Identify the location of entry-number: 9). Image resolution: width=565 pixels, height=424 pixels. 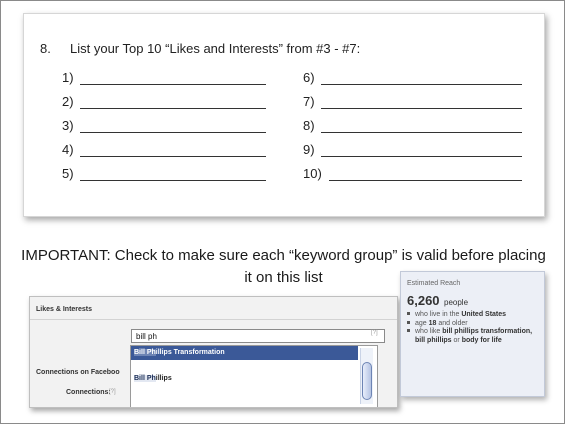
(309, 149).